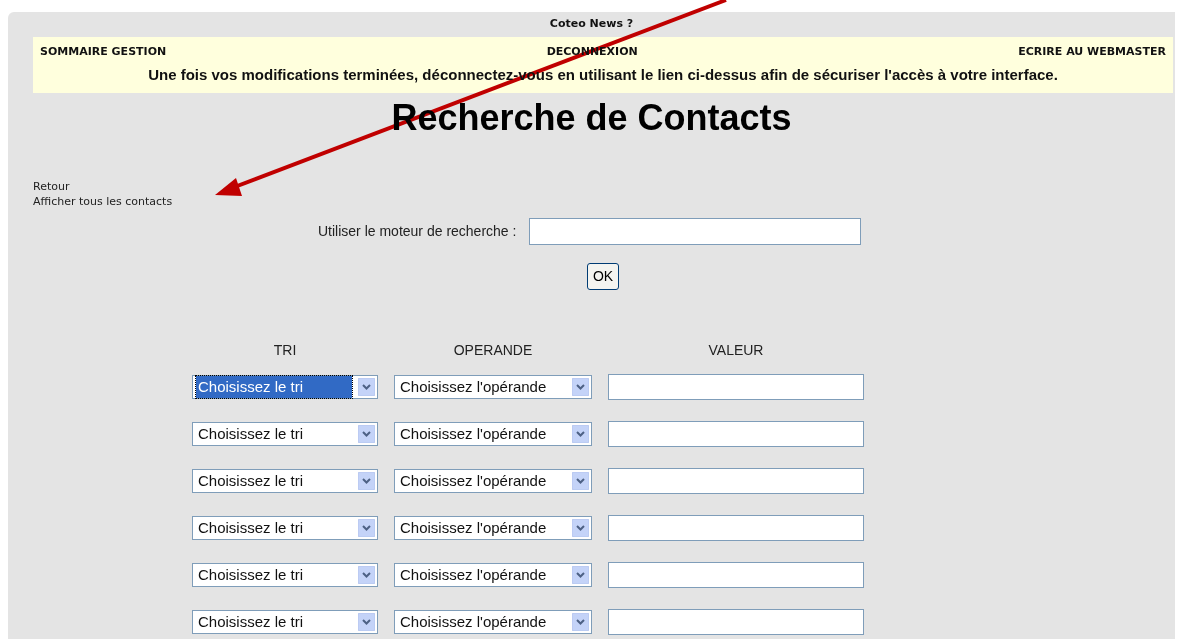 The image size is (1179, 639). I want to click on ok-button: OK, so click(603, 276).